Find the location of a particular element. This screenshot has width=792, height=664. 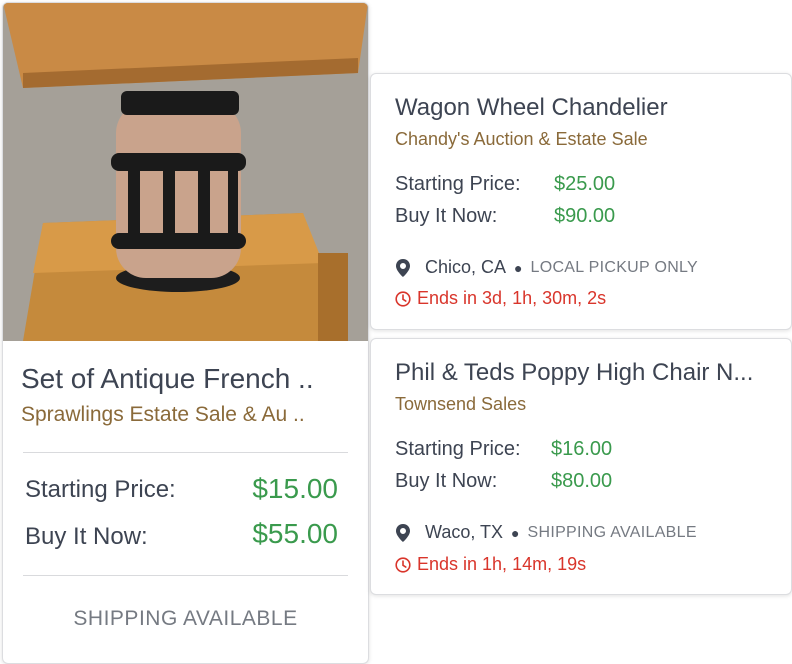

buy-now-value: $90.00 is located at coordinates (585, 216).